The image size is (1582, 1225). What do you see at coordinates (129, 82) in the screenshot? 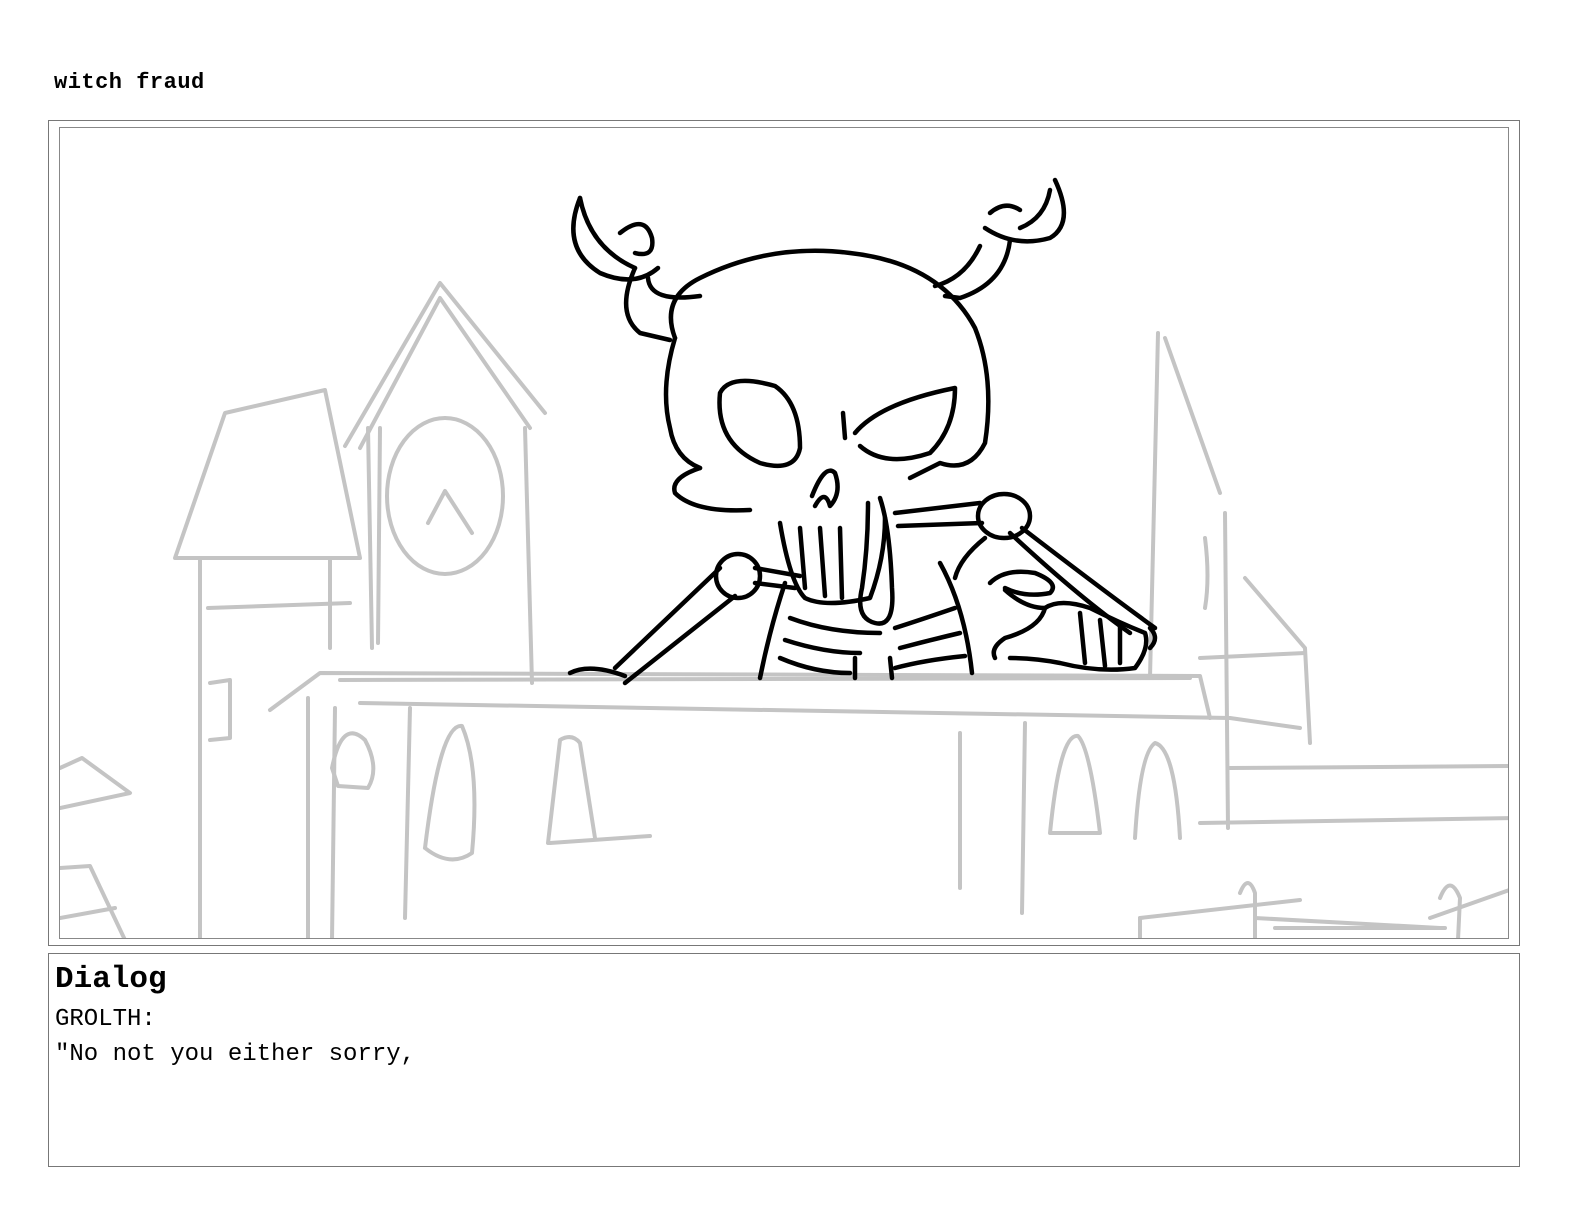
I see `document-title: witch fraud` at bounding box center [129, 82].